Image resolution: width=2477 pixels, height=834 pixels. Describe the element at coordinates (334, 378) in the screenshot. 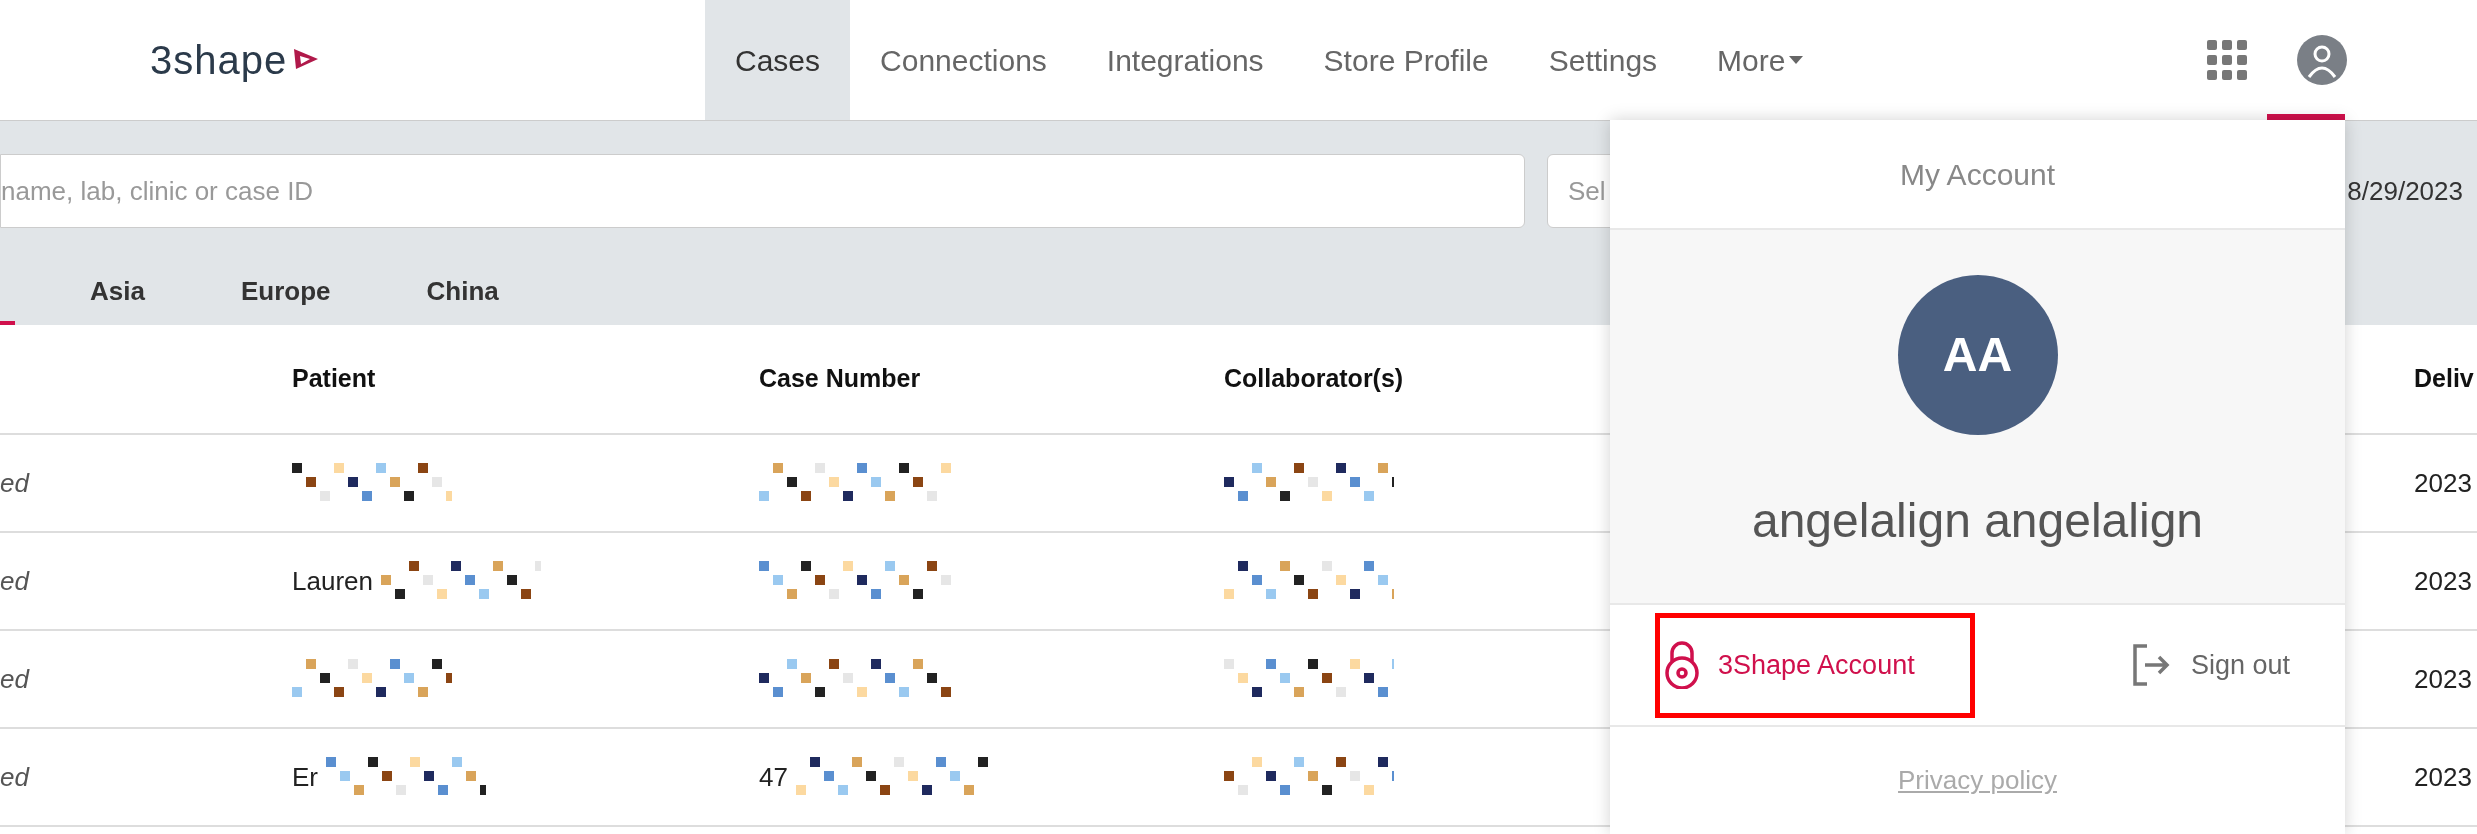

I see `column-header: Patient` at that location.